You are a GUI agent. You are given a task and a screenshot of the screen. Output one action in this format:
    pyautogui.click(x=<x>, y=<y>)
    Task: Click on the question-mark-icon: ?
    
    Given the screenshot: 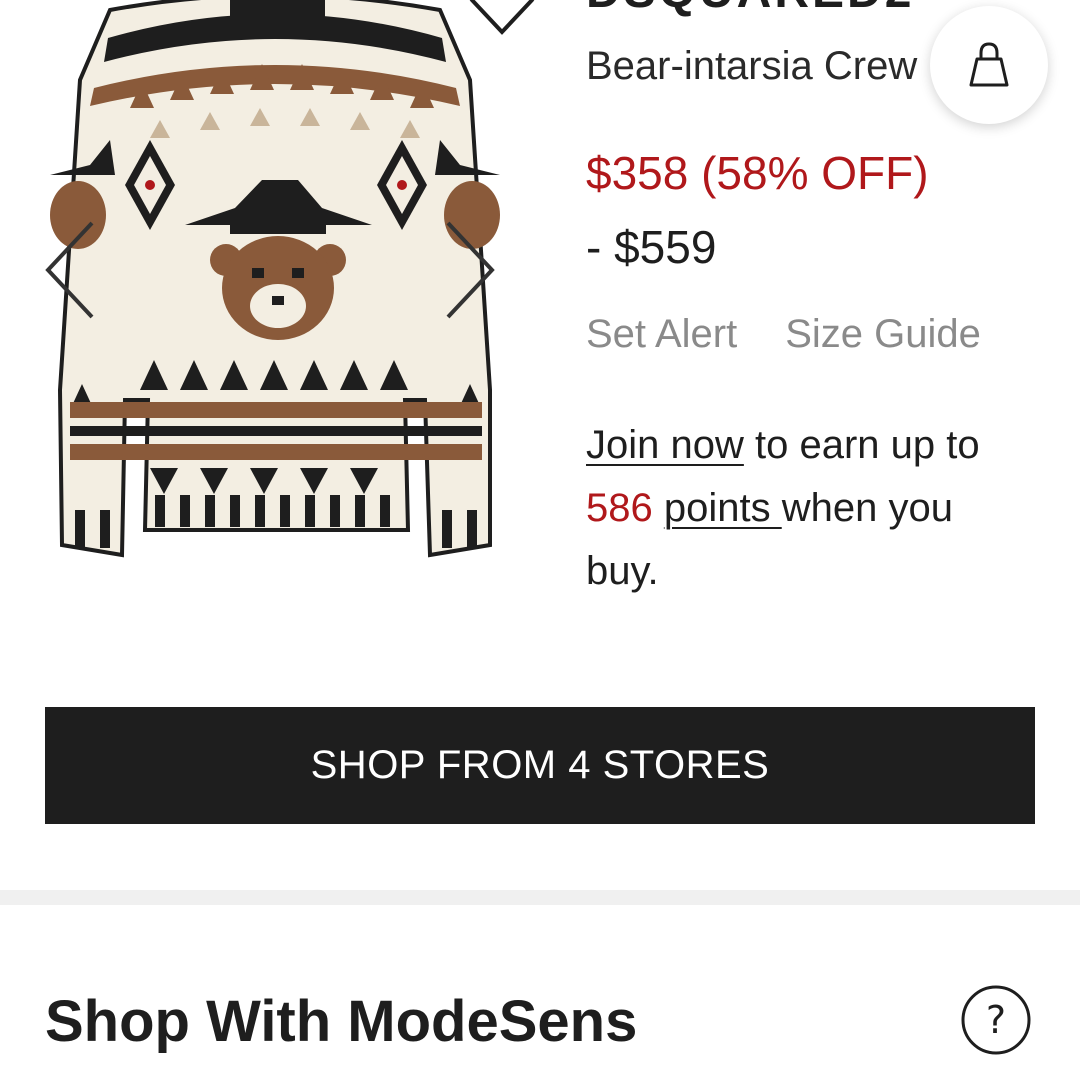 What is the action you would take?
    pyautogui.click(x=996, y=1020)
    